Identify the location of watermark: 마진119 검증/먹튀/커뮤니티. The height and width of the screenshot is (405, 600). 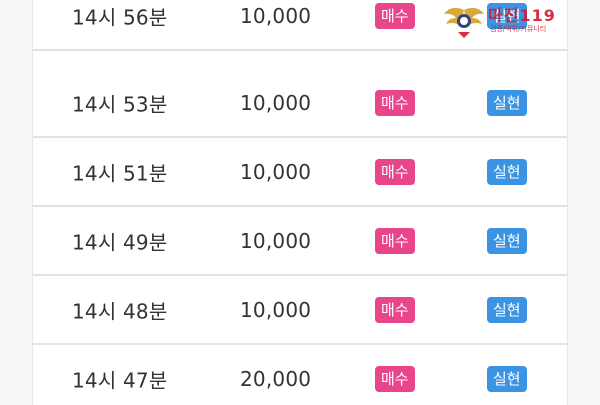
(517, 22).